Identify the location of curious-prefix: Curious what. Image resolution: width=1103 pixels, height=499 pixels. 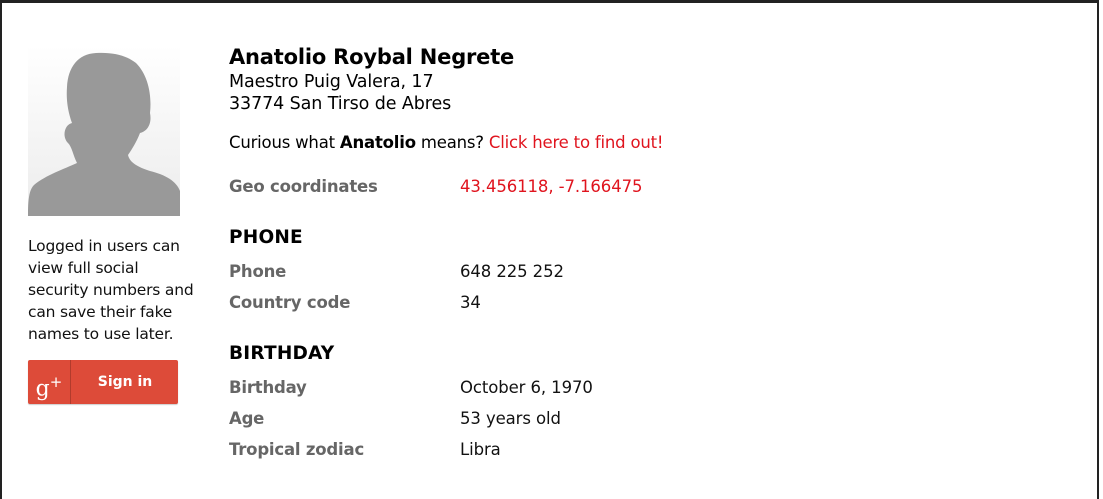
(284, 142).